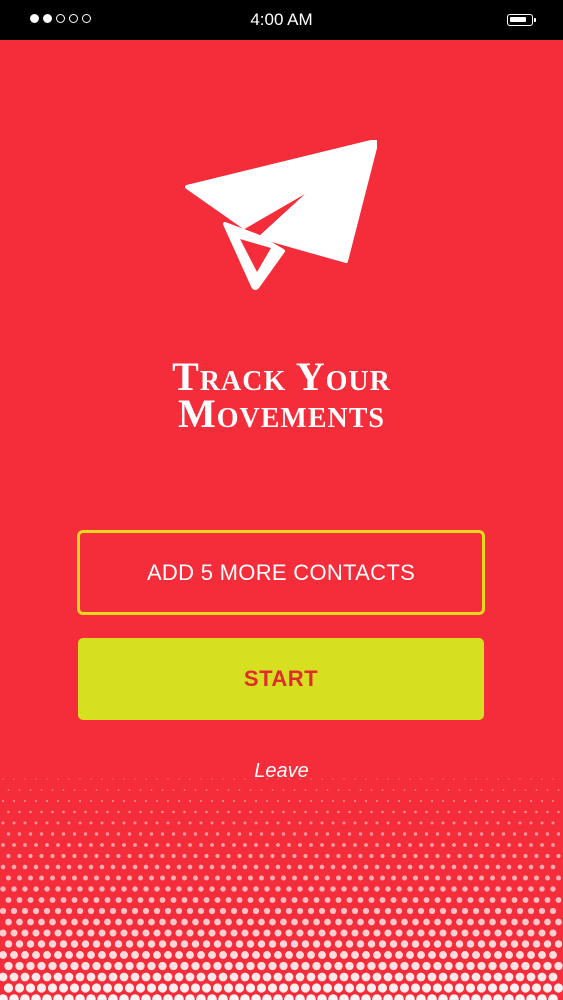 The height and width of the screenshot is (1000, 563). What do you see at coordinates (281, 572) in the screenshot?
I see `add-contacts-button: ADD 5 MORE CONTACTS` at bounding box center [281, 572].